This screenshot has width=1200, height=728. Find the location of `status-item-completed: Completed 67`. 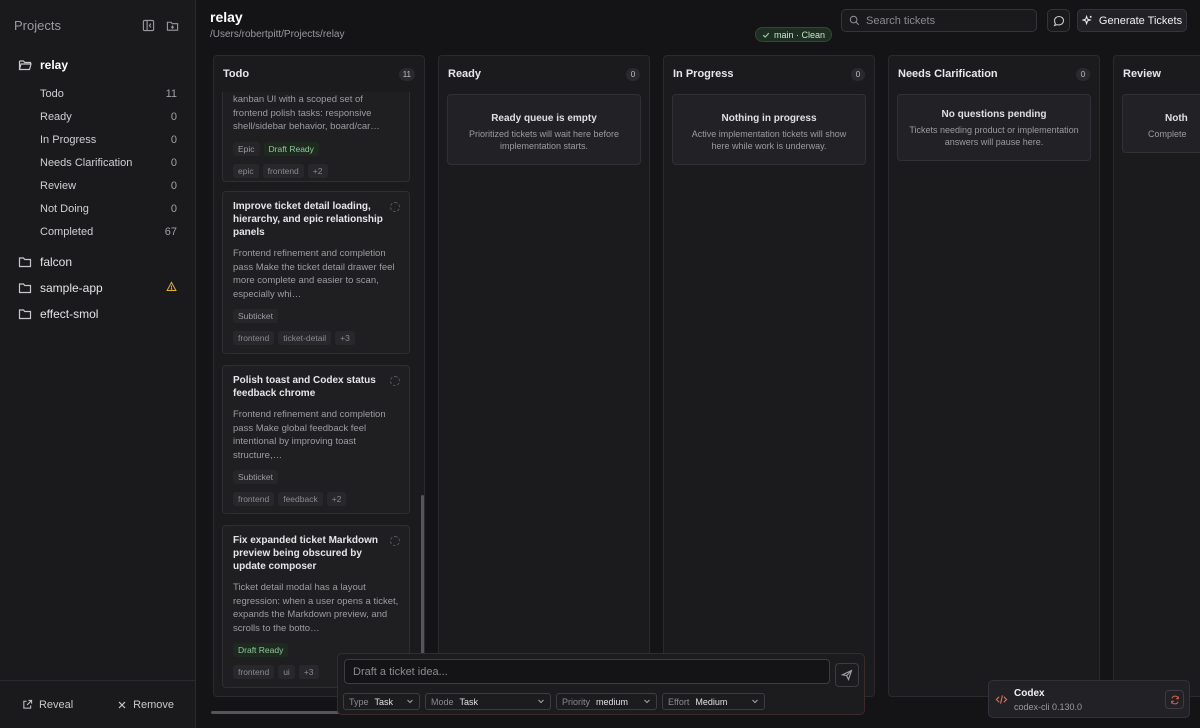

status-item-completed: Completed 67 is located at coordinates (97, 231).